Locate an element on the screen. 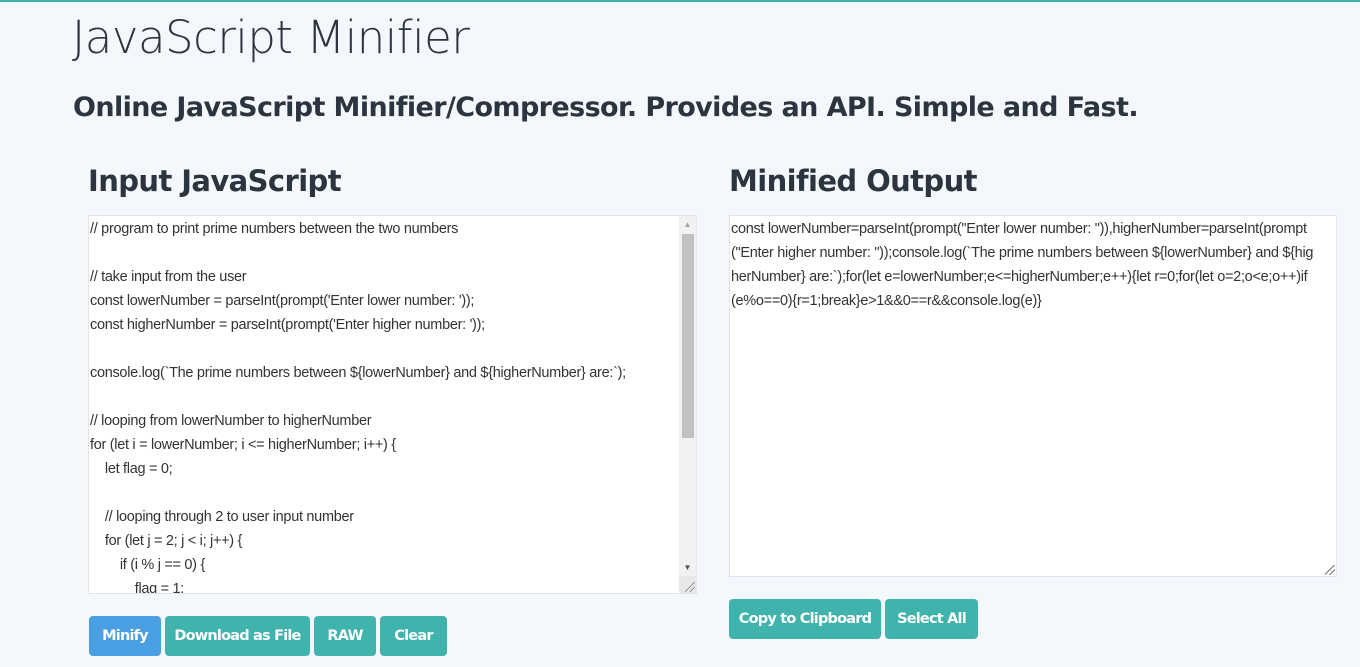  page-title: JavaScript Minifier is located at coordinates (271, 37).